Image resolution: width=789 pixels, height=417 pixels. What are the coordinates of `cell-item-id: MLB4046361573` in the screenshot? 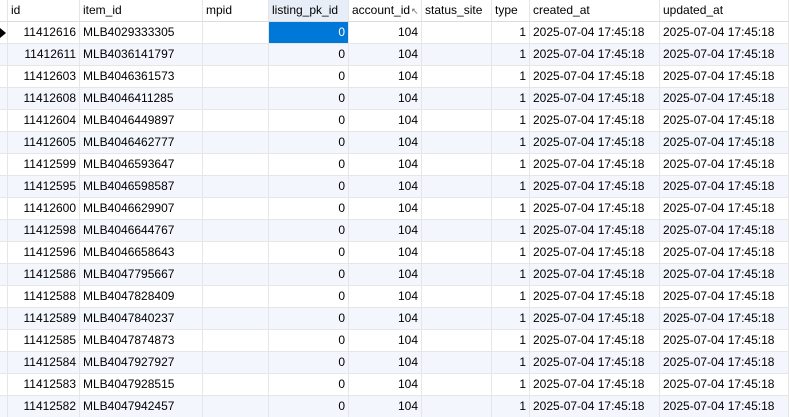 It's located at (141, 76).